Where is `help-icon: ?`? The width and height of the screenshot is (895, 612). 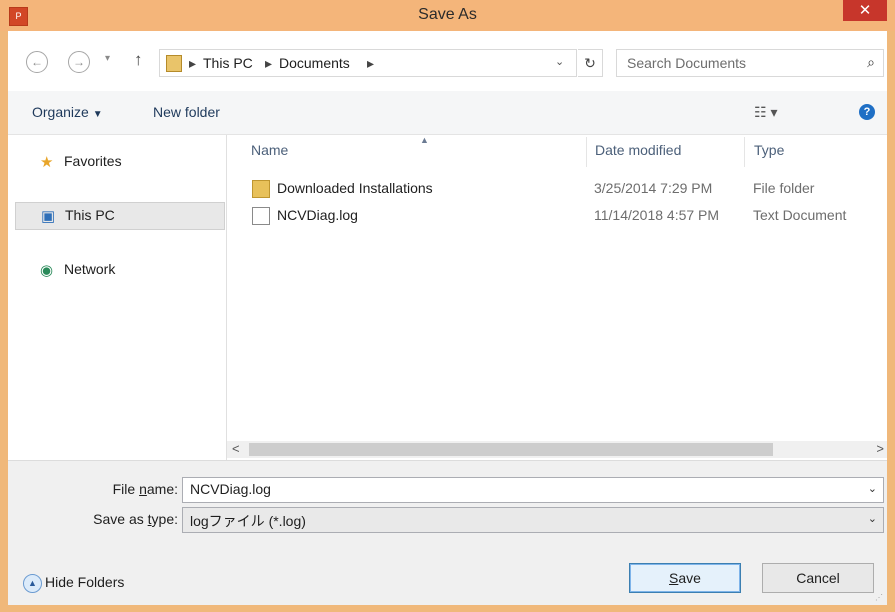
help-icon: ? is located at coordinates (867, 112).